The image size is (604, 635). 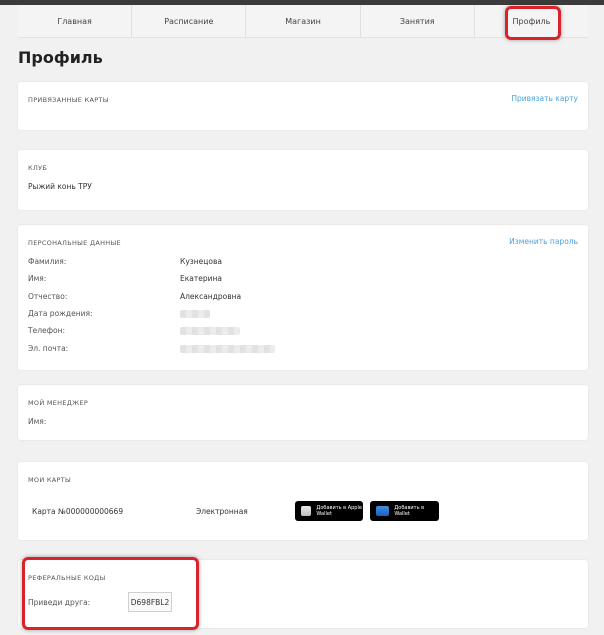 What do you see at coordinates (48, 348) in the screenshot?
I see `email-label: Эл. почта:` at bounding box center [48, 348].